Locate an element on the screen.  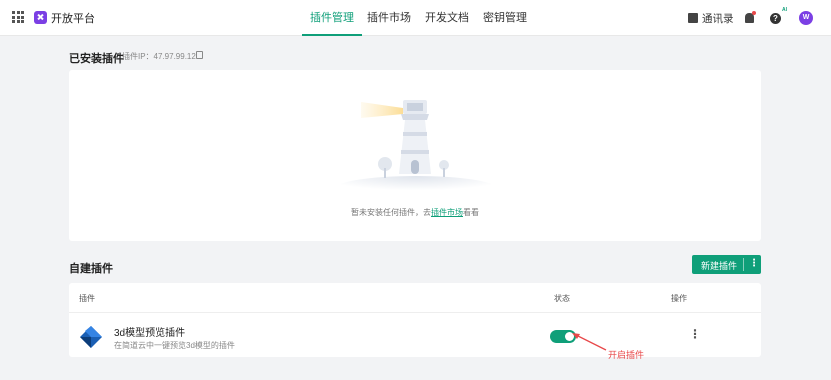
app-logo-icon is located at coordinates (40, 17).